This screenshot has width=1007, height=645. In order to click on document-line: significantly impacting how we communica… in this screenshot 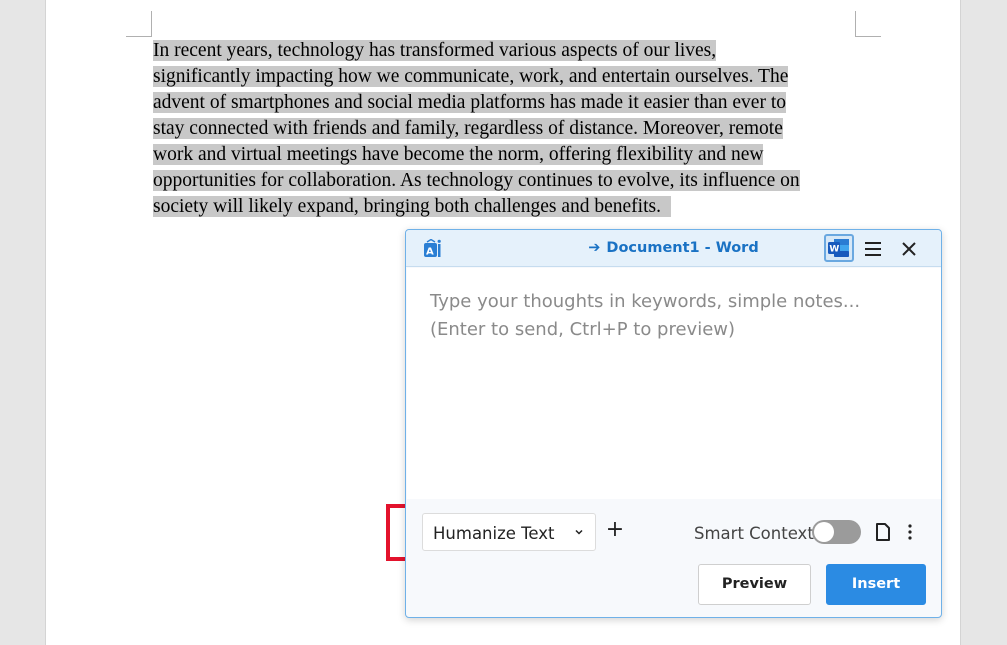, I will do `click(471, 76)`.